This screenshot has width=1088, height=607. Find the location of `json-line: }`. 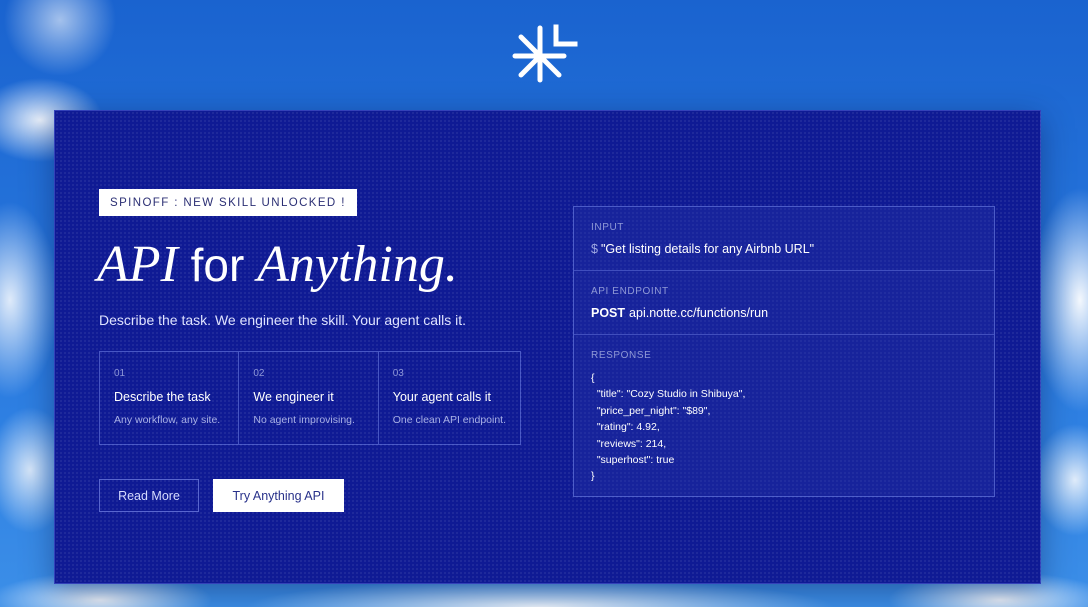

json-line: } is located at coordinates (593, 476).